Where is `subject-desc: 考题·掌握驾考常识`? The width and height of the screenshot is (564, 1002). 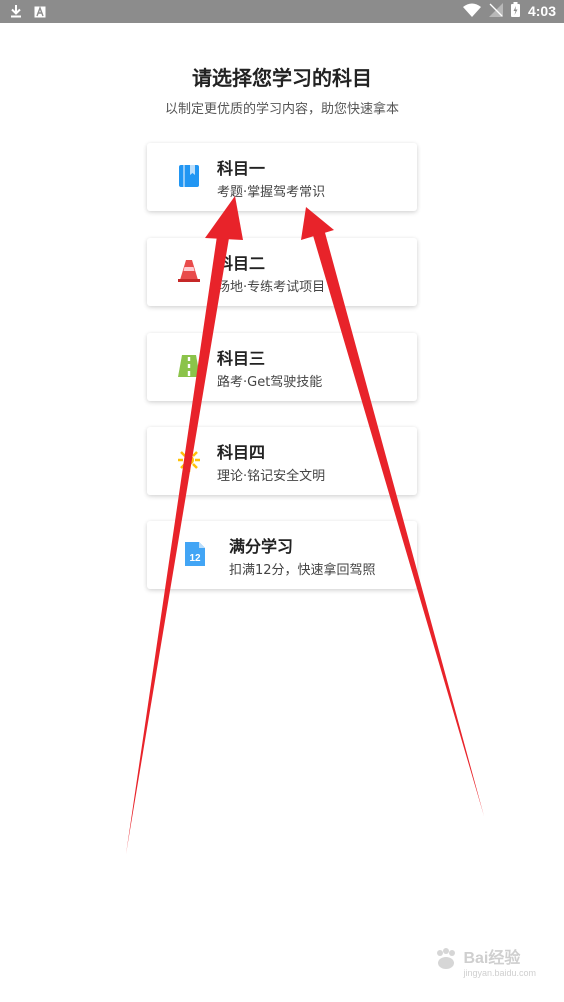 subject-desc: 考题·掌握驾考常识 is located at coordinates (271, 192).